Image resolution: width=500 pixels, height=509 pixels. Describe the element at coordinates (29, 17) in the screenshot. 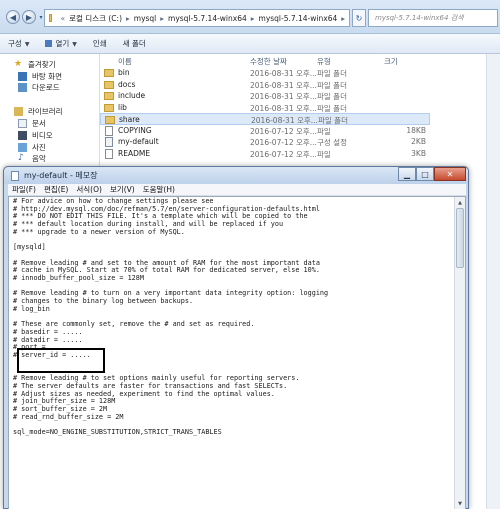

I see `forward-button: ▶` at that location.